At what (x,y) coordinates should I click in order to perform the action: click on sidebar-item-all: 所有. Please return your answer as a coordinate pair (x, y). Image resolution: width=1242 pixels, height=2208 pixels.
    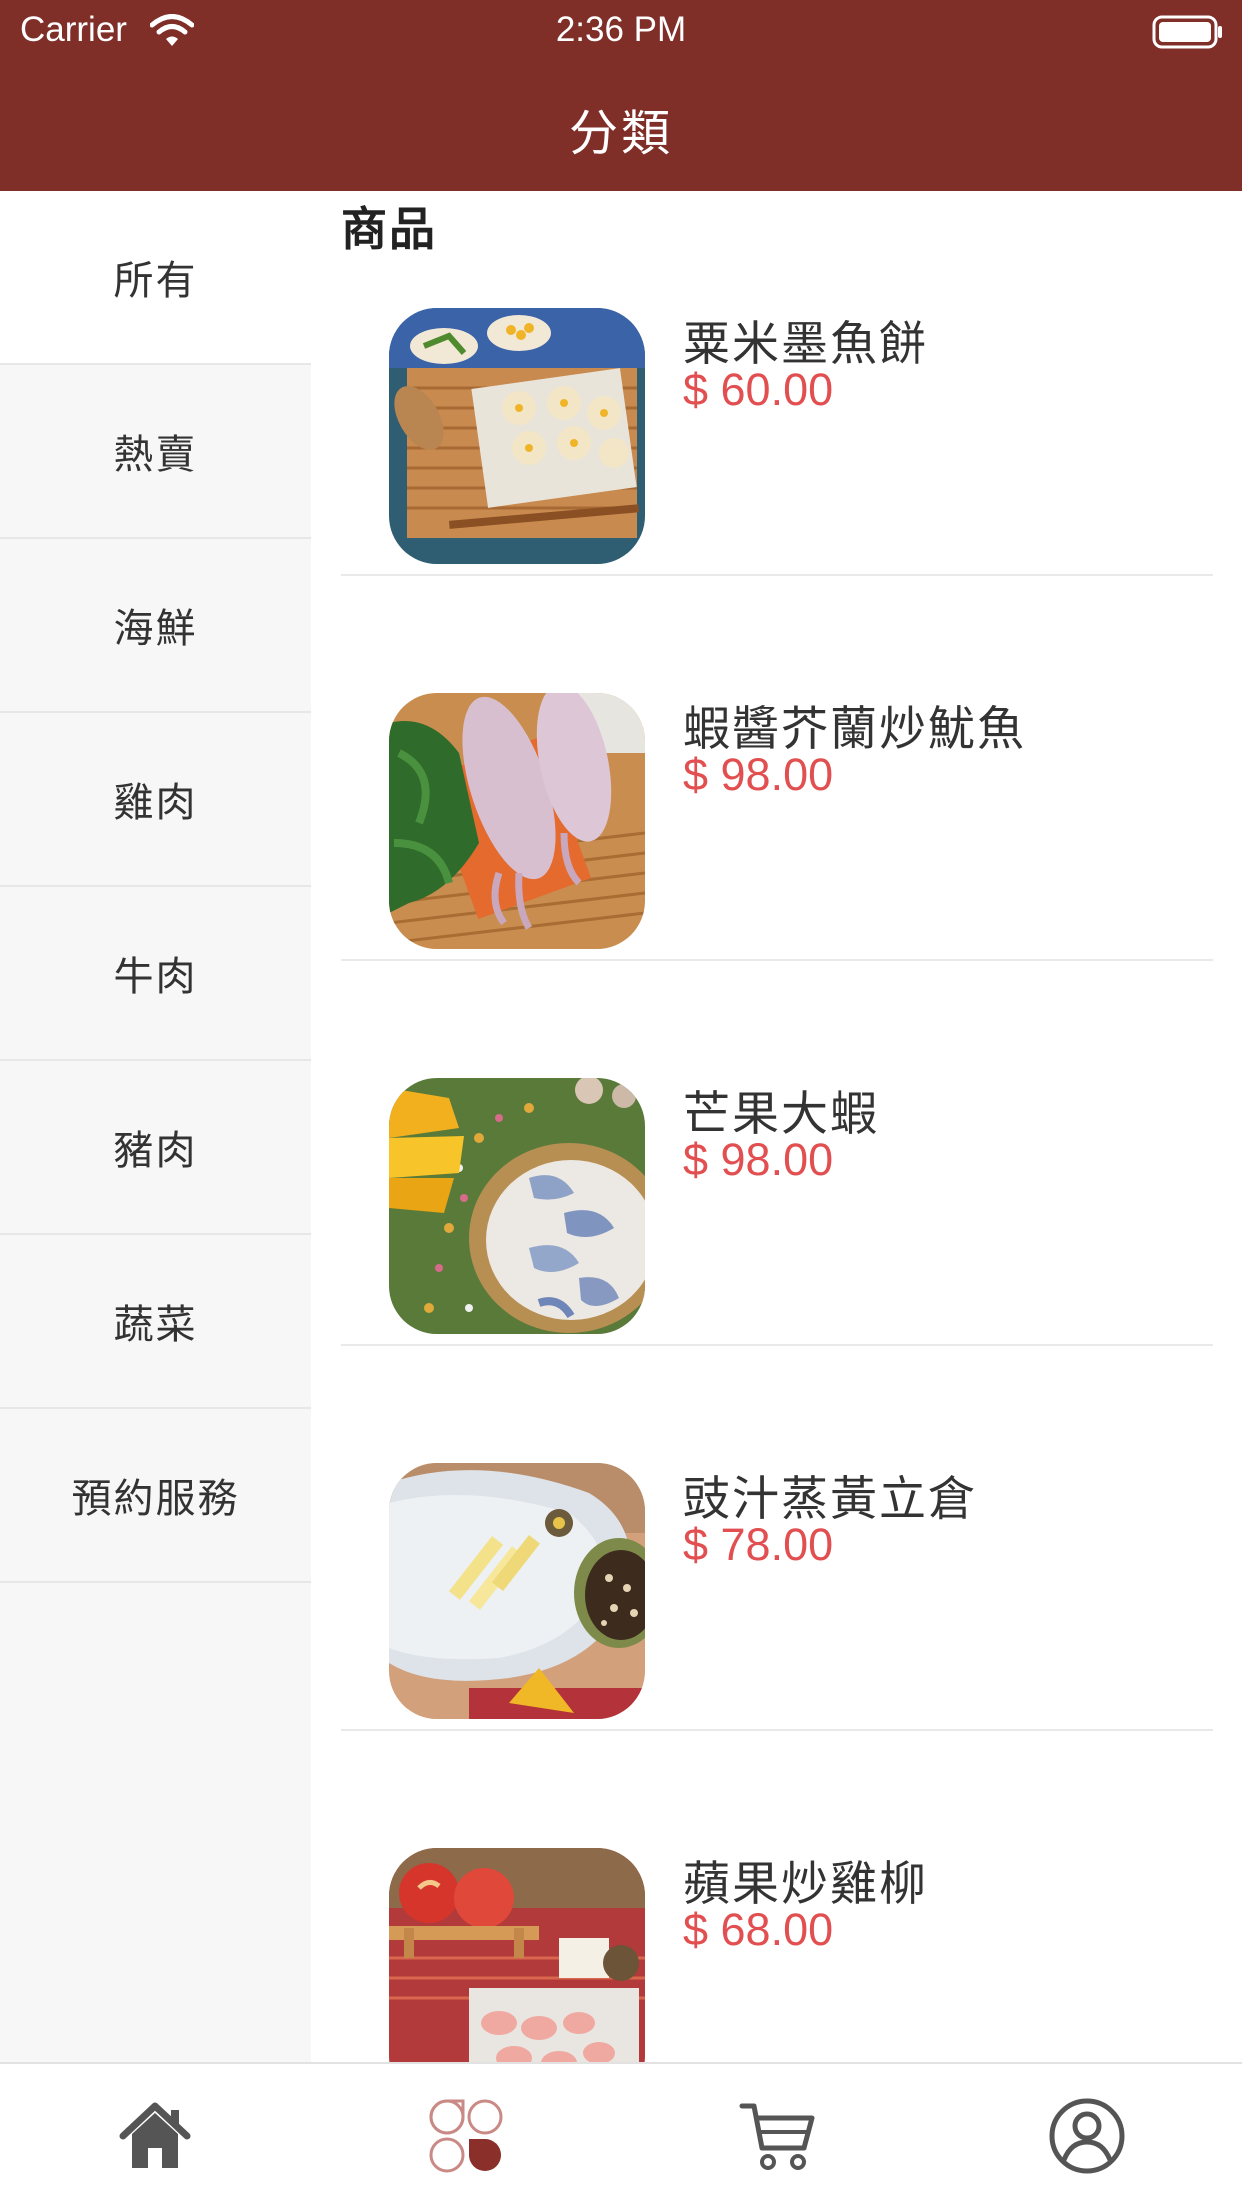
    Looking at the image, I should click on (155, 278).